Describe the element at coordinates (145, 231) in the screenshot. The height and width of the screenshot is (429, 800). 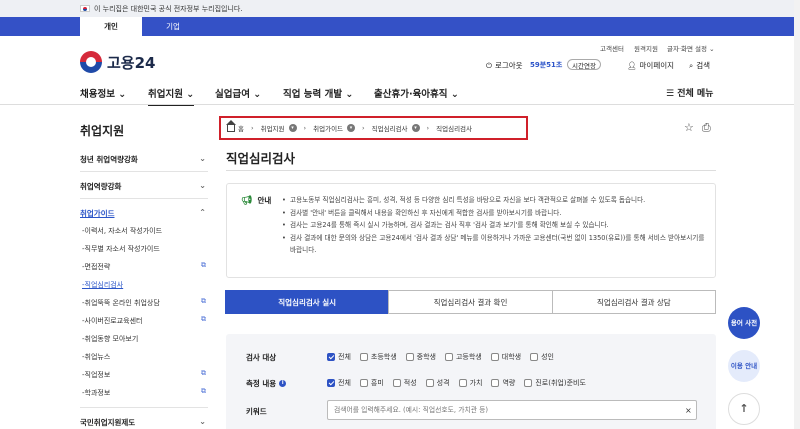
I see `sidebar-sub-resume: -이력서, 자소서 작성가이드` at that location.